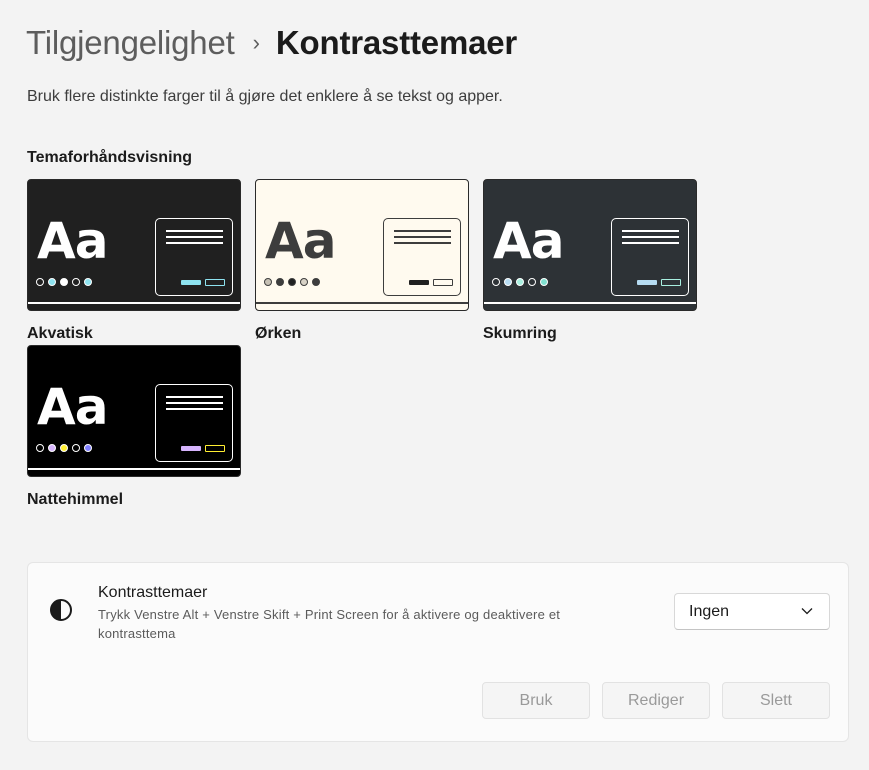 The width and height of the screenshot is (869, 770). What do you see at coordinates (256, 42) in the screenshot?
I see `chevron-right-icon: ›` at bounding box center [256, 42].